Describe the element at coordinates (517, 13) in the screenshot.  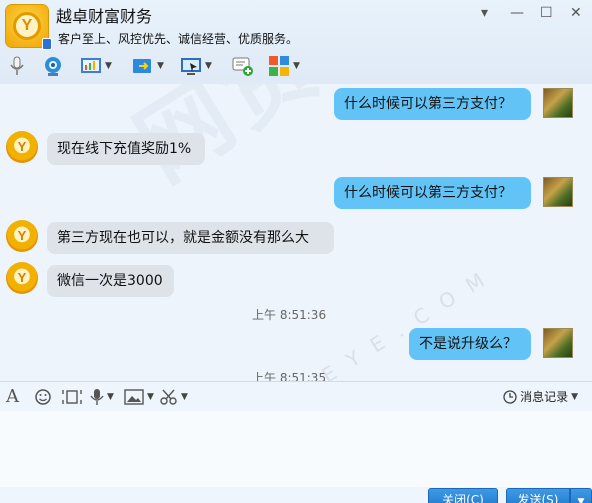
I see `minimize-icon: —` at that location.